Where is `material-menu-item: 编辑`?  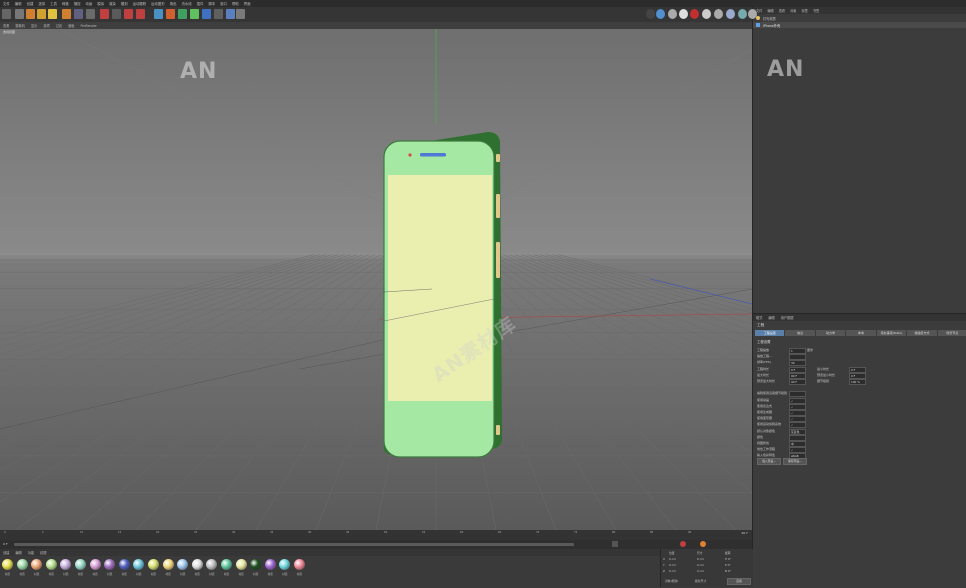
material-menu-item: 编辑 is located at coordinates (18, 552).